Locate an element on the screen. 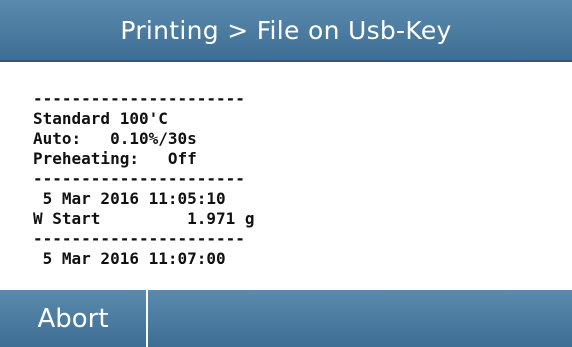 The image size is (572, 347). page-title: Printing > File on Usb-Key is located at coordinates (286, 30).